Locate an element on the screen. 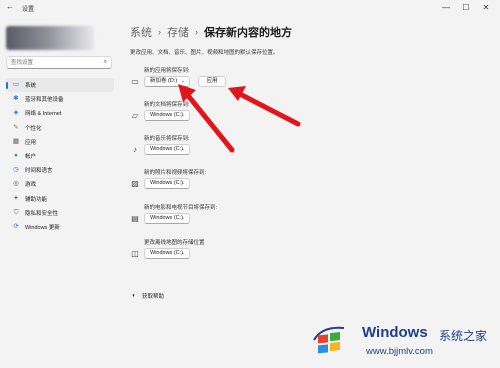 The width and height of the screenshot is (500, 368). sidebar-item-1: ✱ 蓝牙和其他设备 is located at coordinates (60, 99).